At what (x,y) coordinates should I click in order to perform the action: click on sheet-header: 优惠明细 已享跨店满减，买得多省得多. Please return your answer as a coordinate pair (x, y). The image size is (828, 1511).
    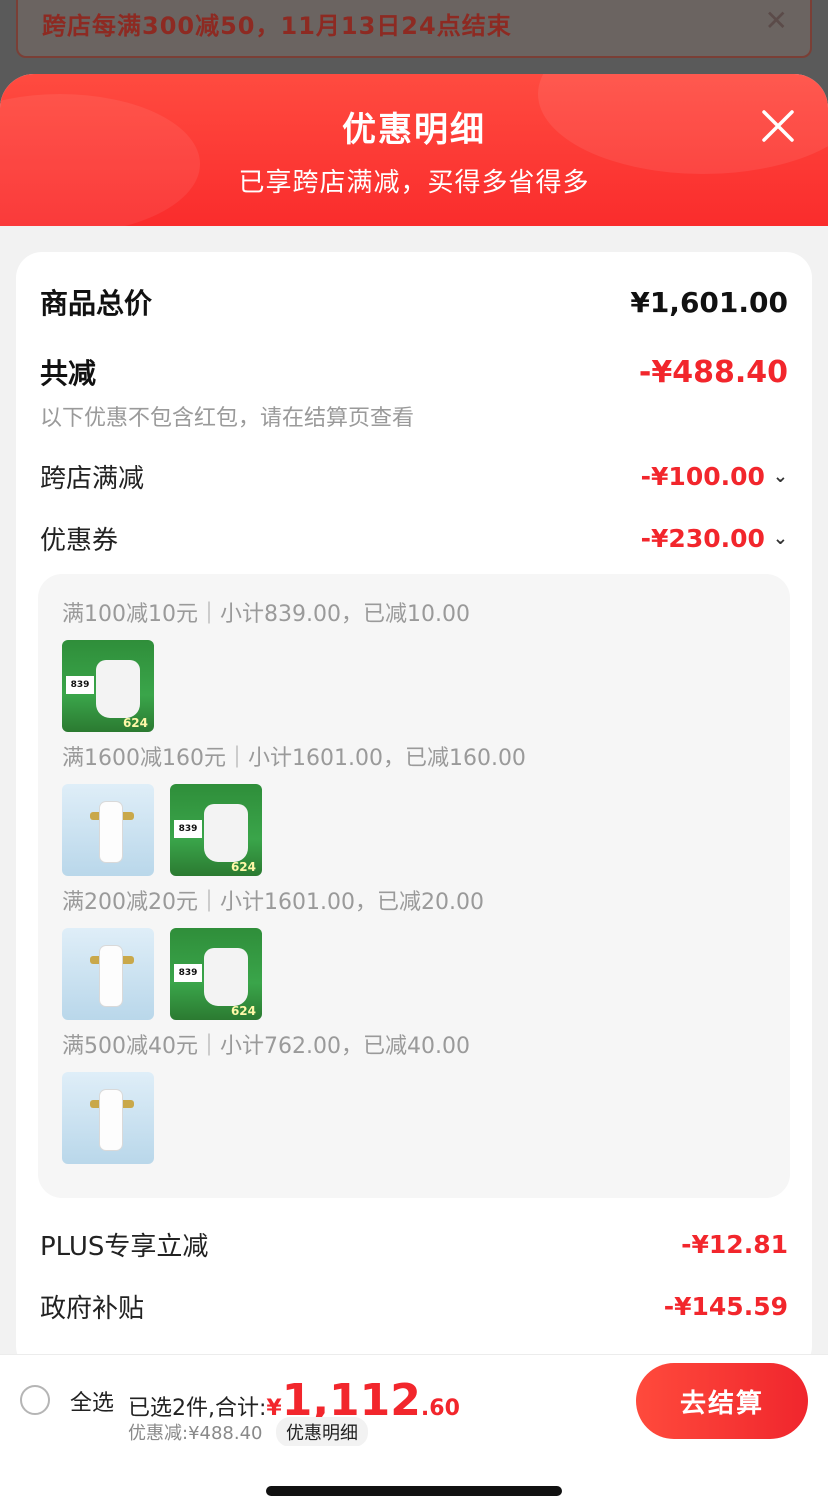
    Looking at the image, I should click on (414, 150).